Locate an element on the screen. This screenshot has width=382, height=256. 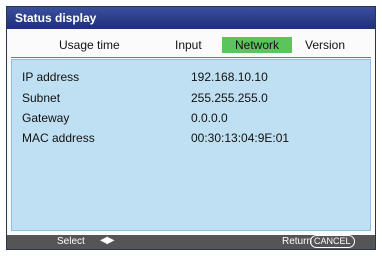
subnet-value: 255.255.255.0 is located at coordinates (229, 98).